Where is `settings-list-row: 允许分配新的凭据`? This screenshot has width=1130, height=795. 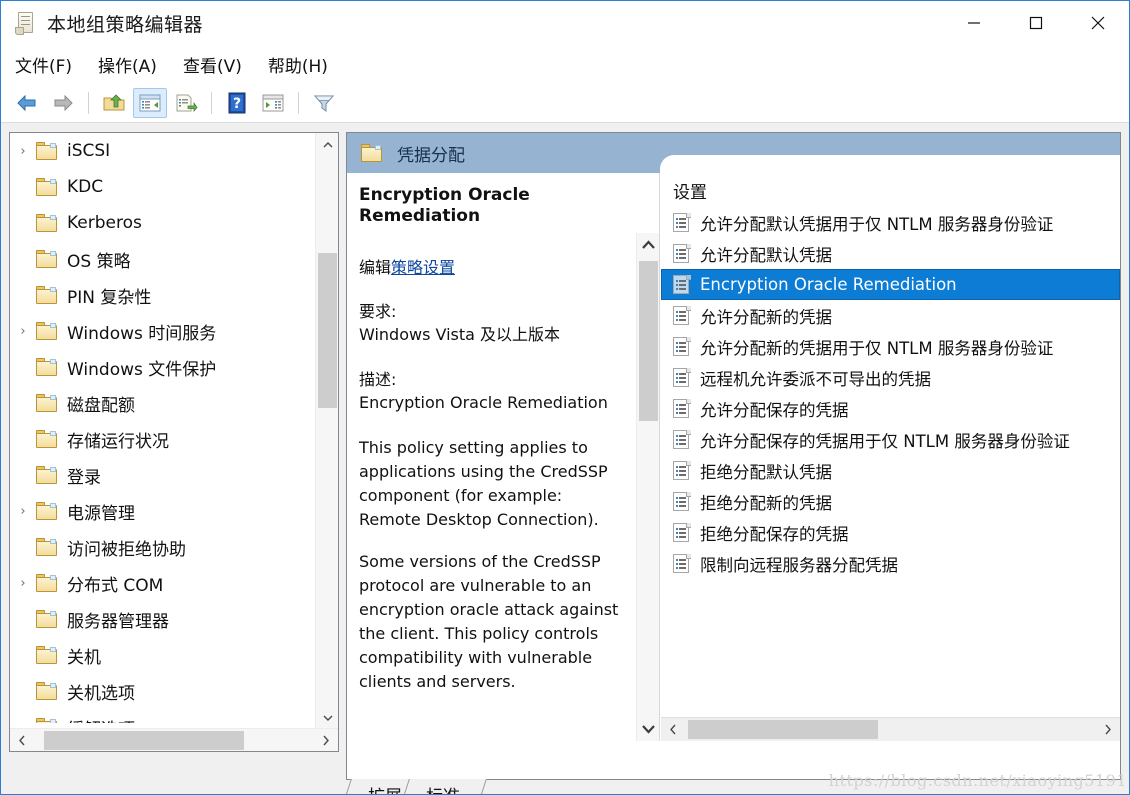 settings-list-row: 允许分配新的凭据 is located at coordinates (890, 315).